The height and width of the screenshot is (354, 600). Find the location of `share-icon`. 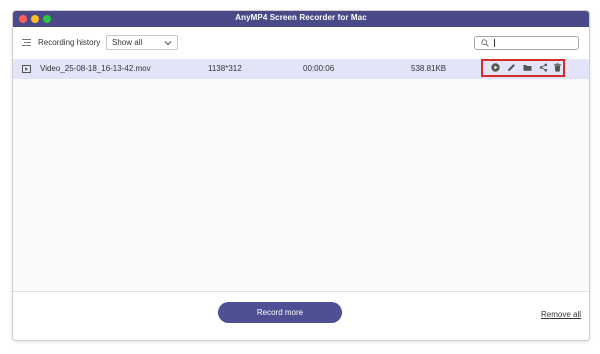

share-icon is located at coordinates (543, 67).